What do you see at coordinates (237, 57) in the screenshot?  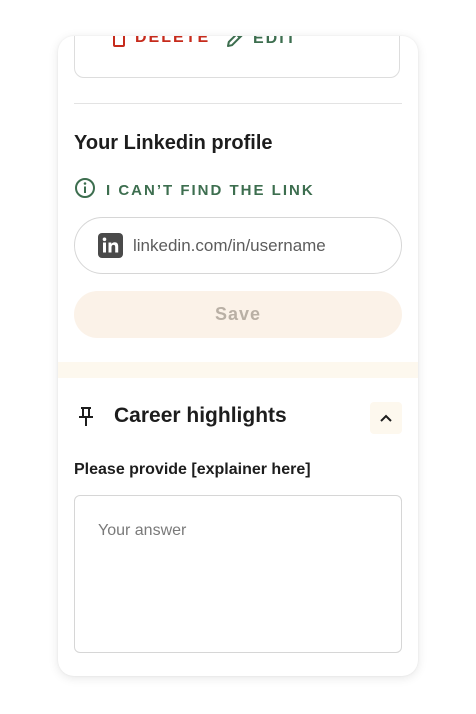 I see `attachment-box: DELETE EDIT` at bounding box center [237, 57].